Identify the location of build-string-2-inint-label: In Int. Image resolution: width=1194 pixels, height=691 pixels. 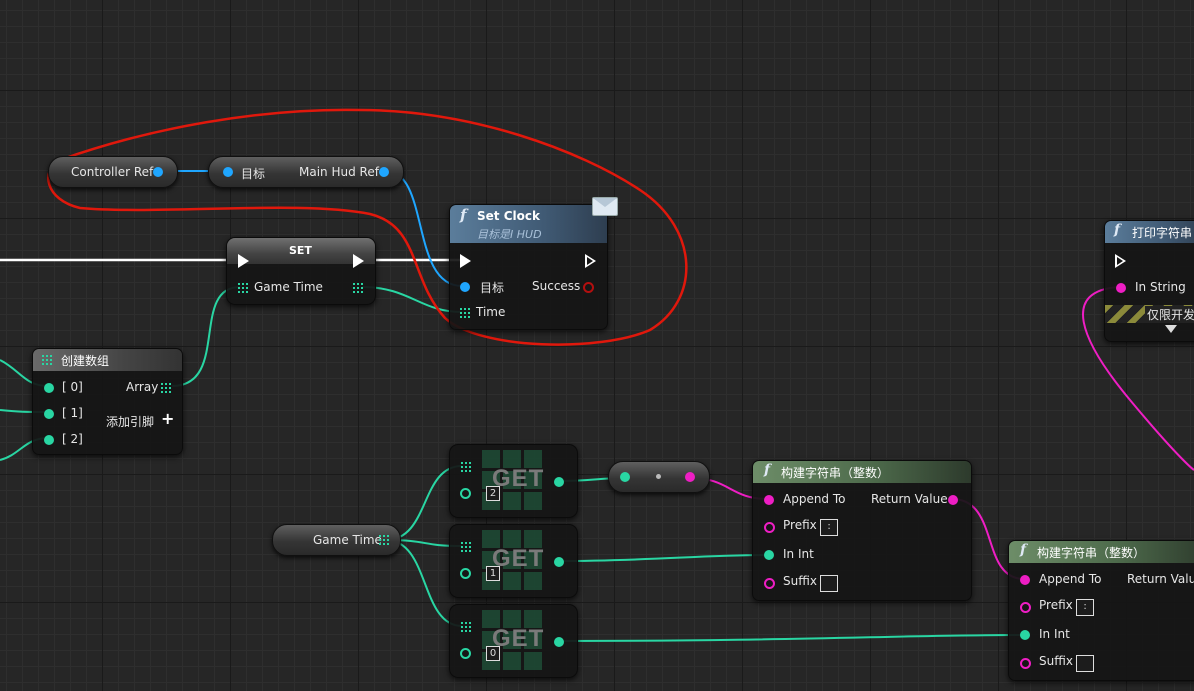
(1054, 634).